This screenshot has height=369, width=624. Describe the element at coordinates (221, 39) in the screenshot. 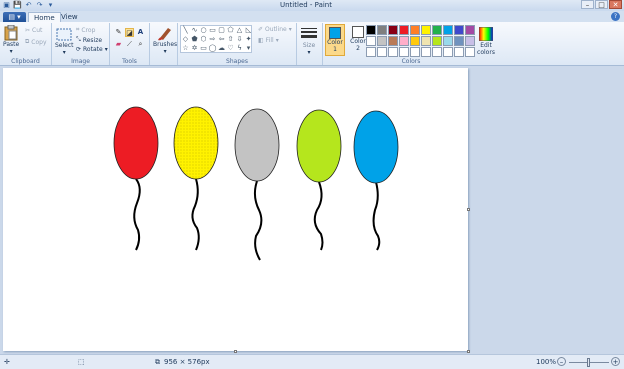

I see `left-arrow-shape-icon: ⇦` at that location.